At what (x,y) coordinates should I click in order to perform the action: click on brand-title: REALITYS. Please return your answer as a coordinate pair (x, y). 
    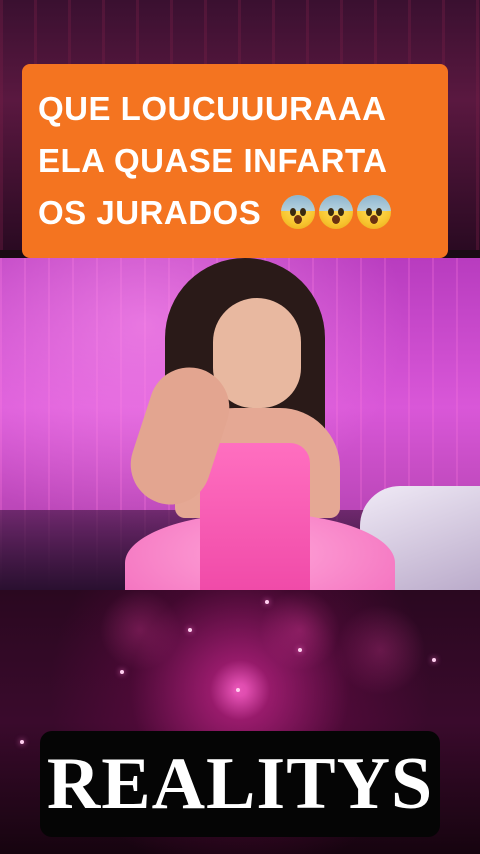
    Looking at the image, I should click on (240, 783).